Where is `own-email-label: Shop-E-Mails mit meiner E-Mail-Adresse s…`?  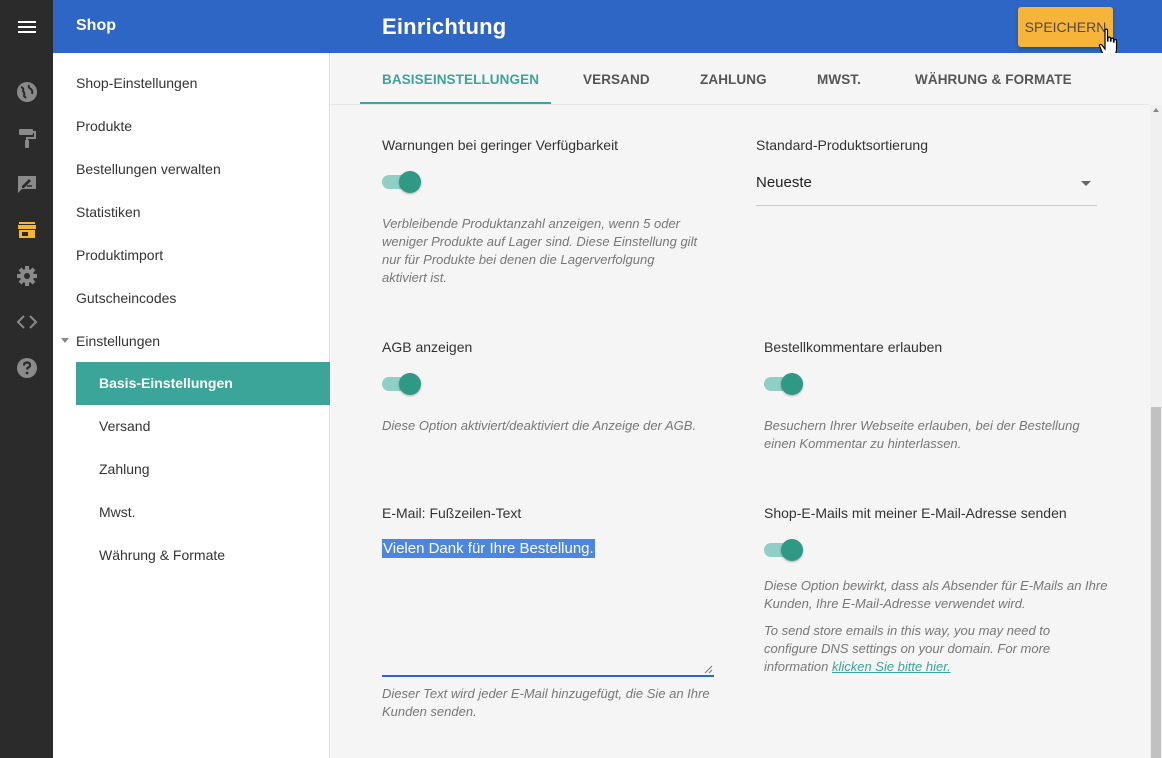
own-email-label: Shop-E-Mails mit meiner E-Mail-Adresse s… is located at coordinates (915, 513).